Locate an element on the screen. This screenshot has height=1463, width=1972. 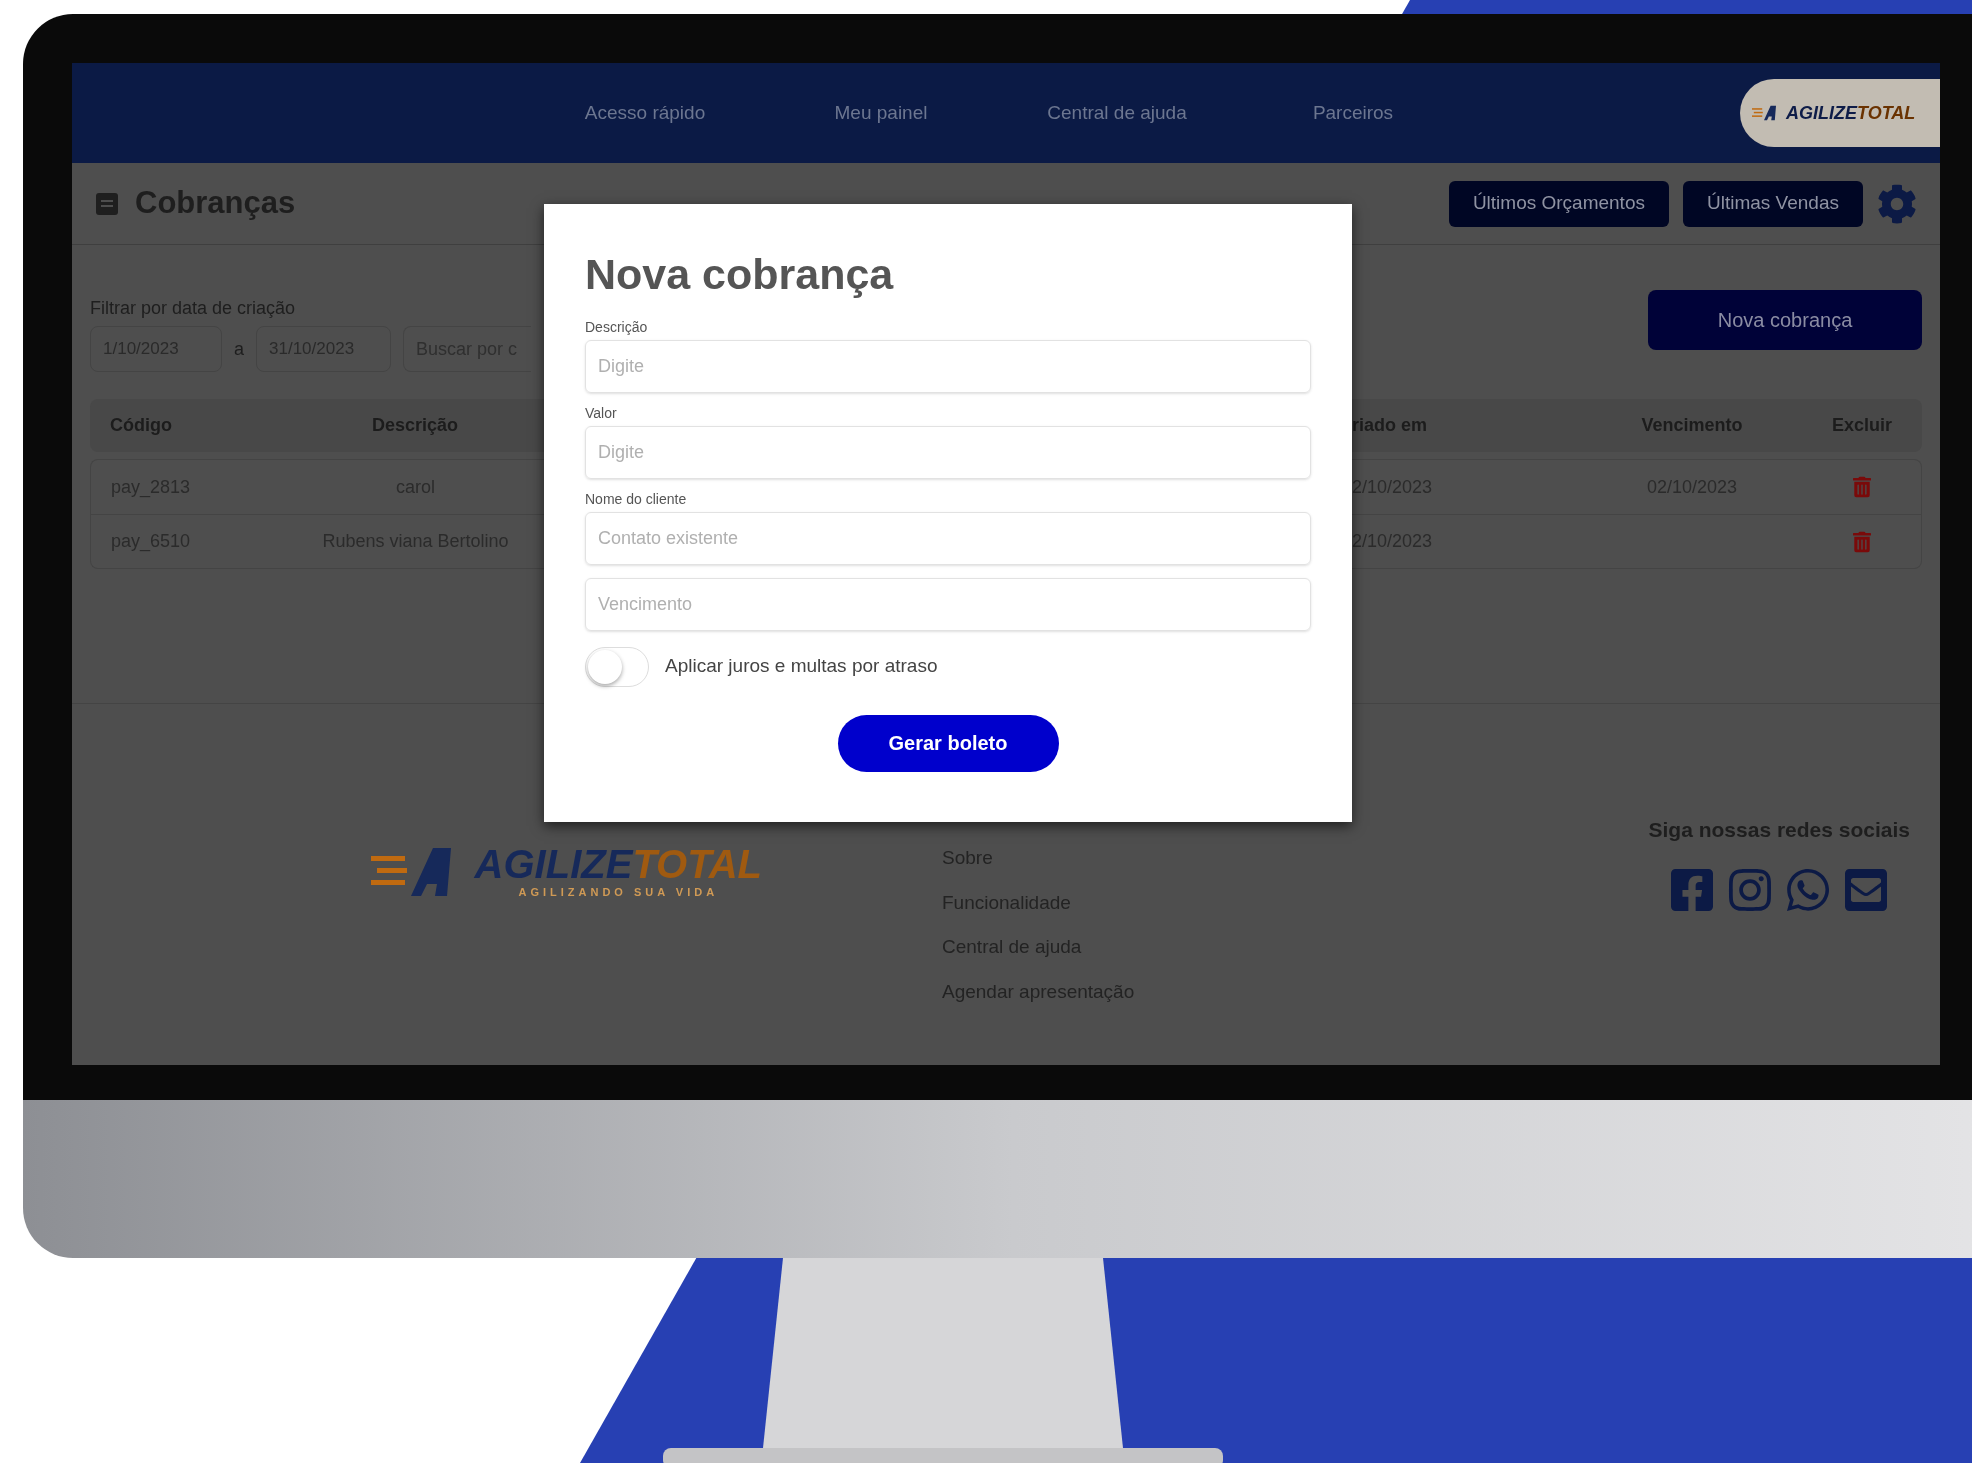
input-field: Contato existente is located at coordinates (948, 538).